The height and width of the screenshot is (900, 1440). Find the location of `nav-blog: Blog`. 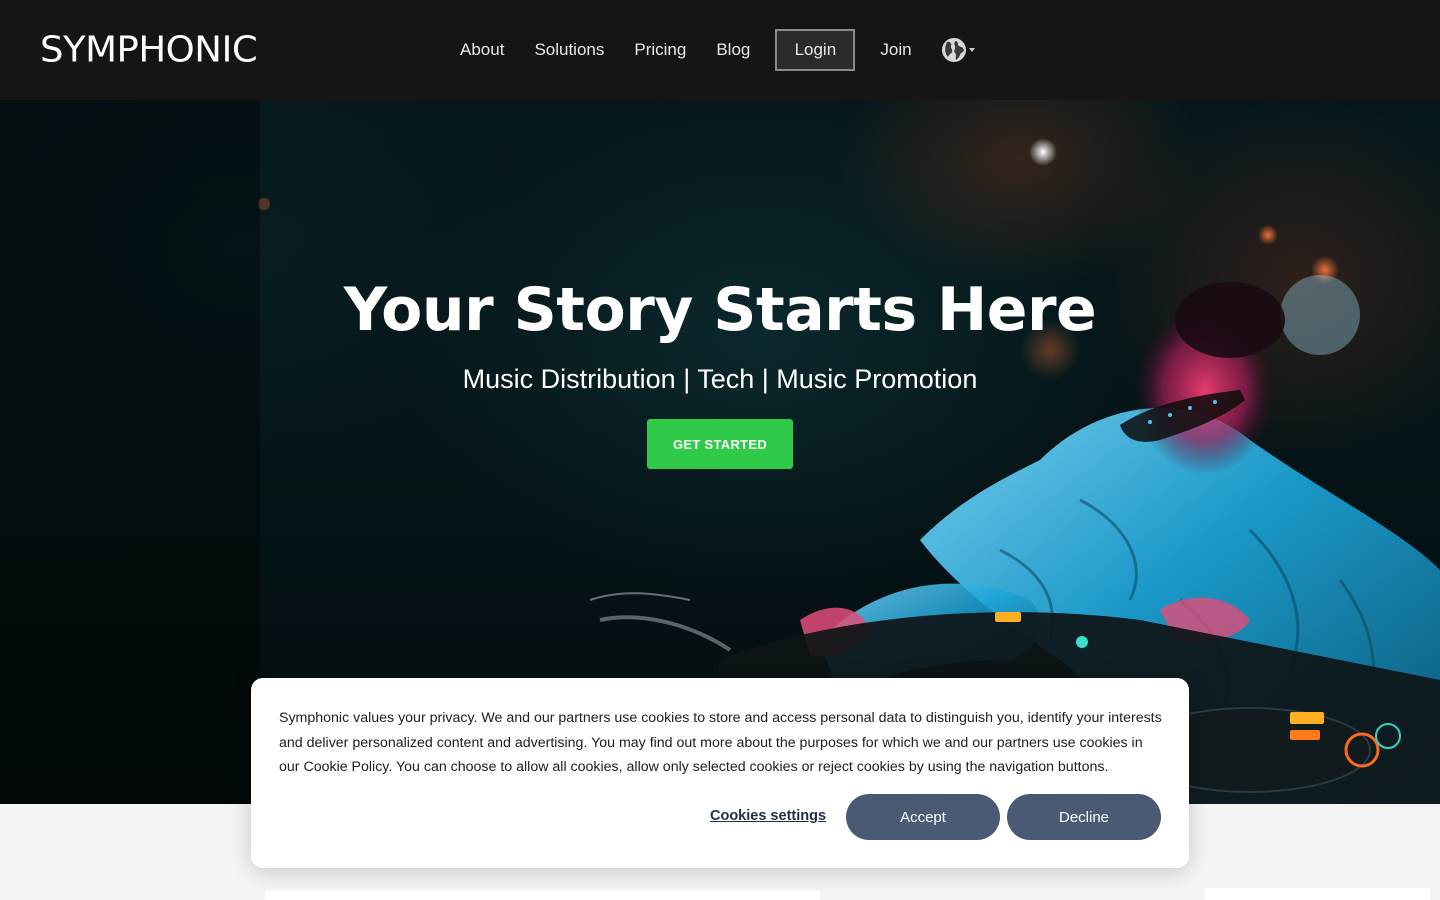

nav-blog: Blog is located at coordinates (733, 50).